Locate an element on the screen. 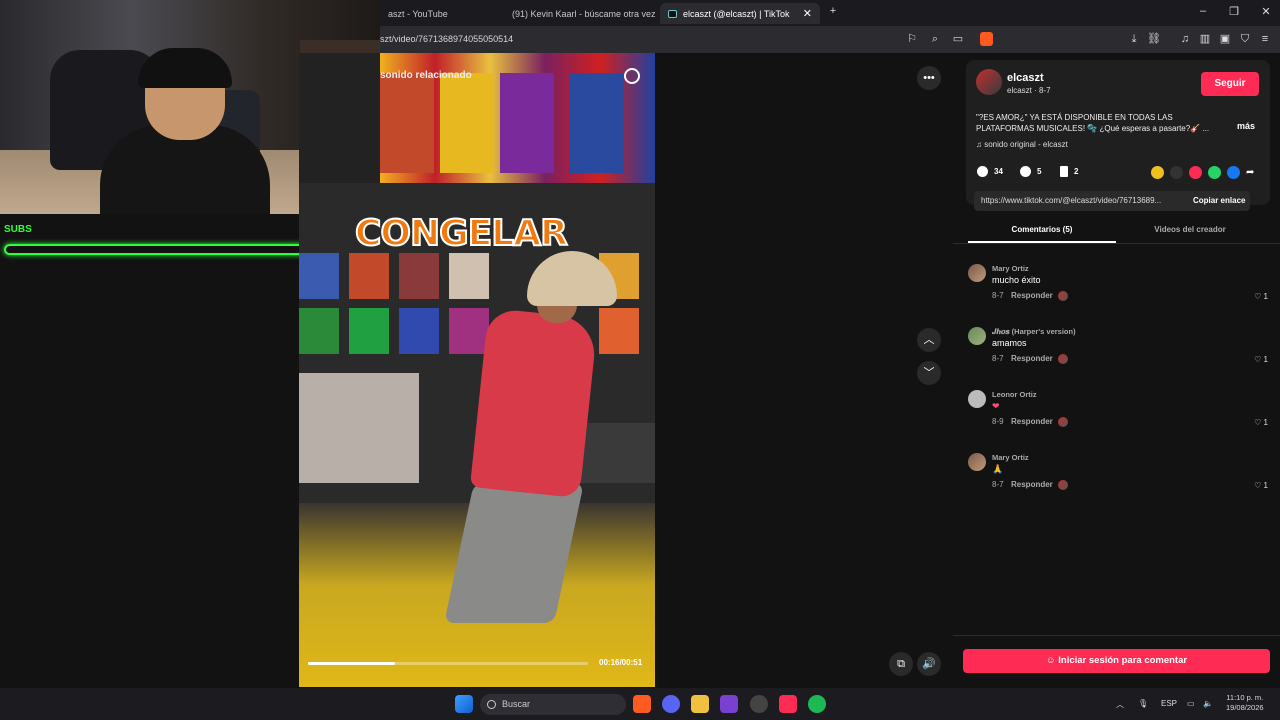 The height and width of the screenshot is (720, 1280). app-icon is located at coordinates (759, 704).